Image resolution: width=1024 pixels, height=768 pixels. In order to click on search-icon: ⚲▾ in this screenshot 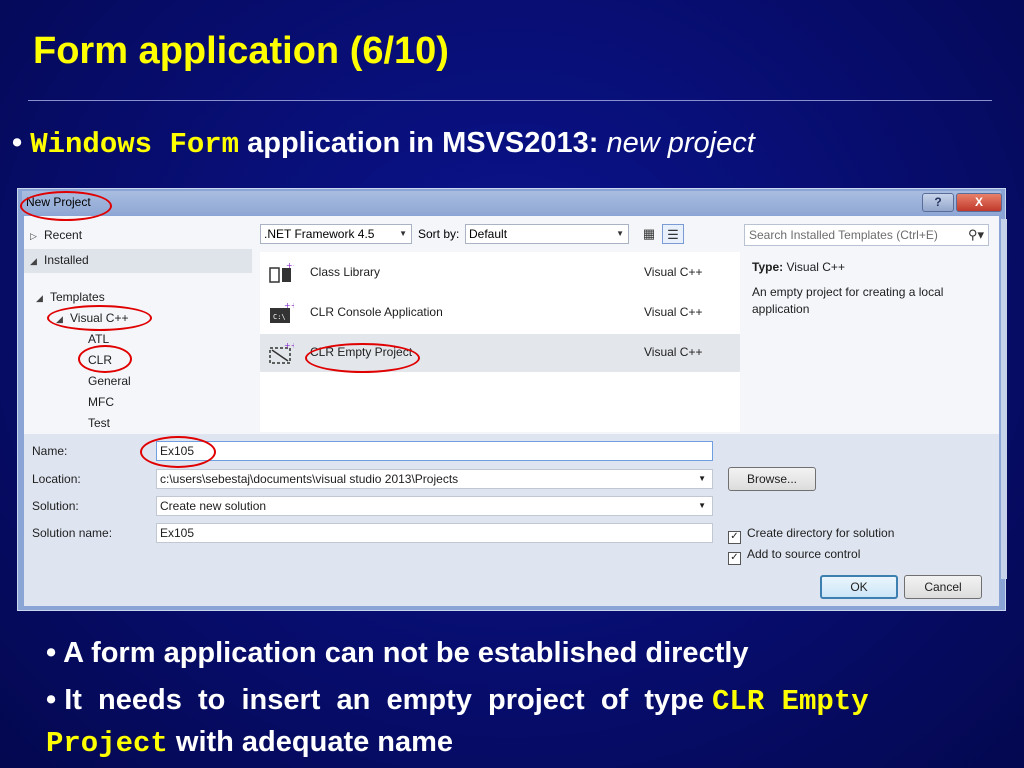, I will do `click(976, 235)`.